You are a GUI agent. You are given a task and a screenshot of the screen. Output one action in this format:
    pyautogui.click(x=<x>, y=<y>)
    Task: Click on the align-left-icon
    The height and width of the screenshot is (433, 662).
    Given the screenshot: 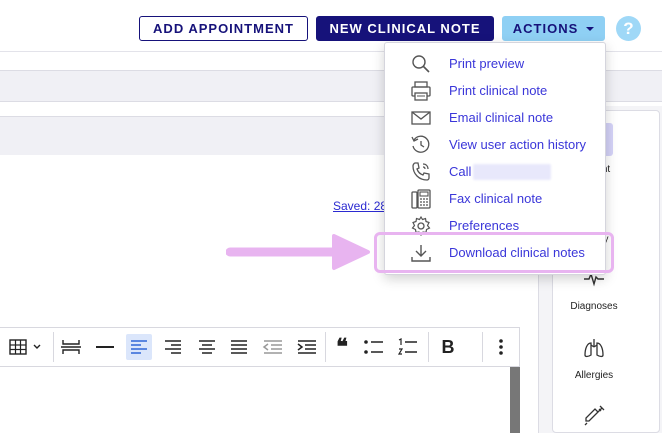 What is the action you would take?
    pyautogui.click(x=139, y=347)
    